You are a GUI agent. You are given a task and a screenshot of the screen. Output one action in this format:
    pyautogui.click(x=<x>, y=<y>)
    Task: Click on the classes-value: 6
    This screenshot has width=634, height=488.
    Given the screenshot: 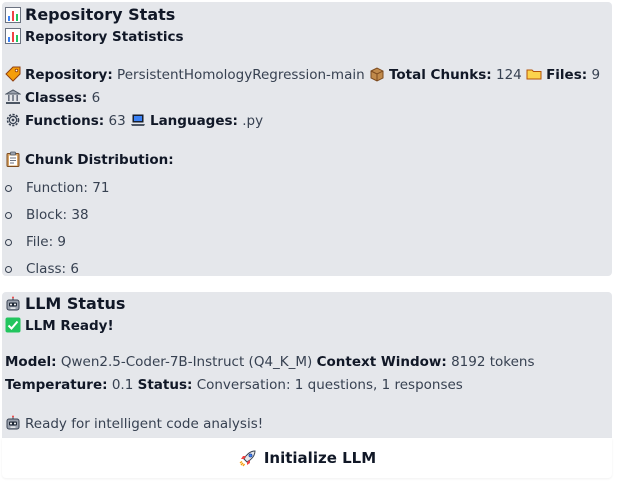 What is the action you would take?
    pyautogui.click(x=96, y=98)
    